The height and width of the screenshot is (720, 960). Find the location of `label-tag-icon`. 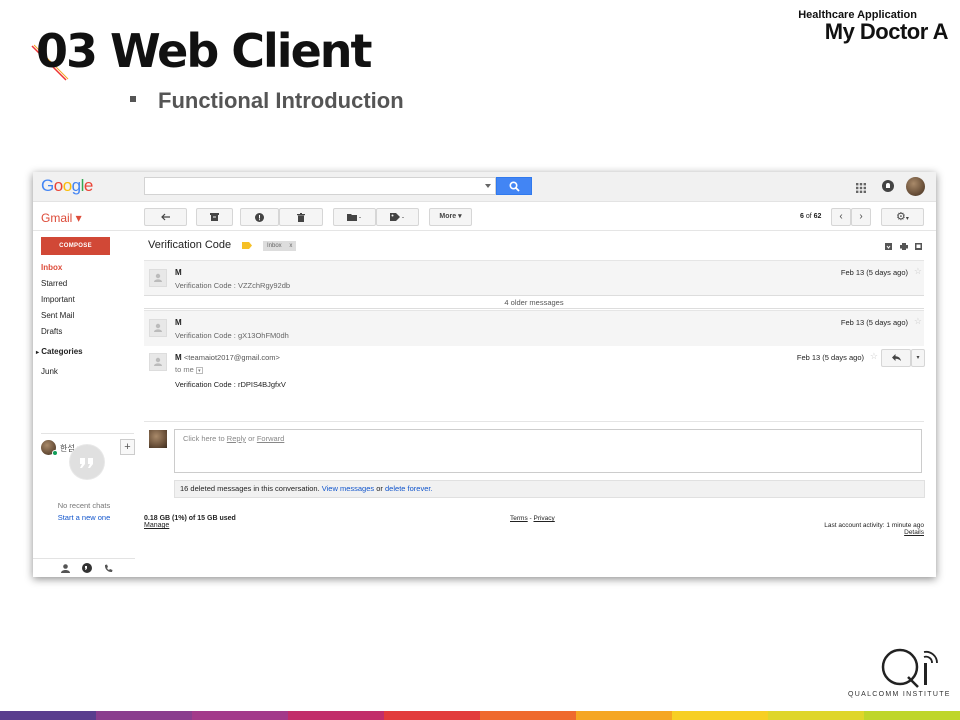

label-tag-icon is located at coordinates (396, 217).